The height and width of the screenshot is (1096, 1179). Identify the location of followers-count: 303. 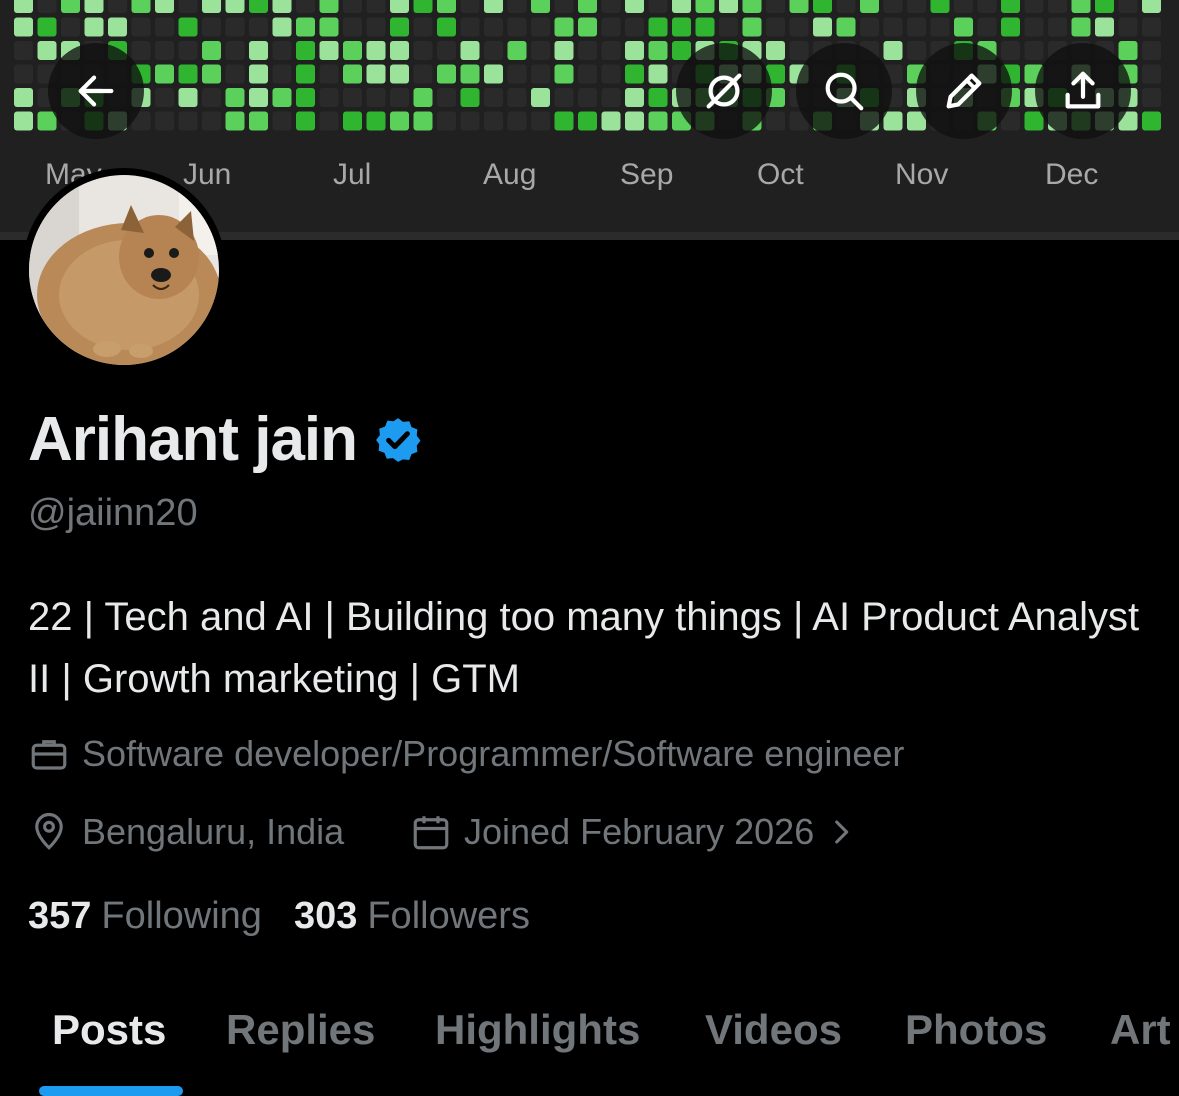
(325, 916).